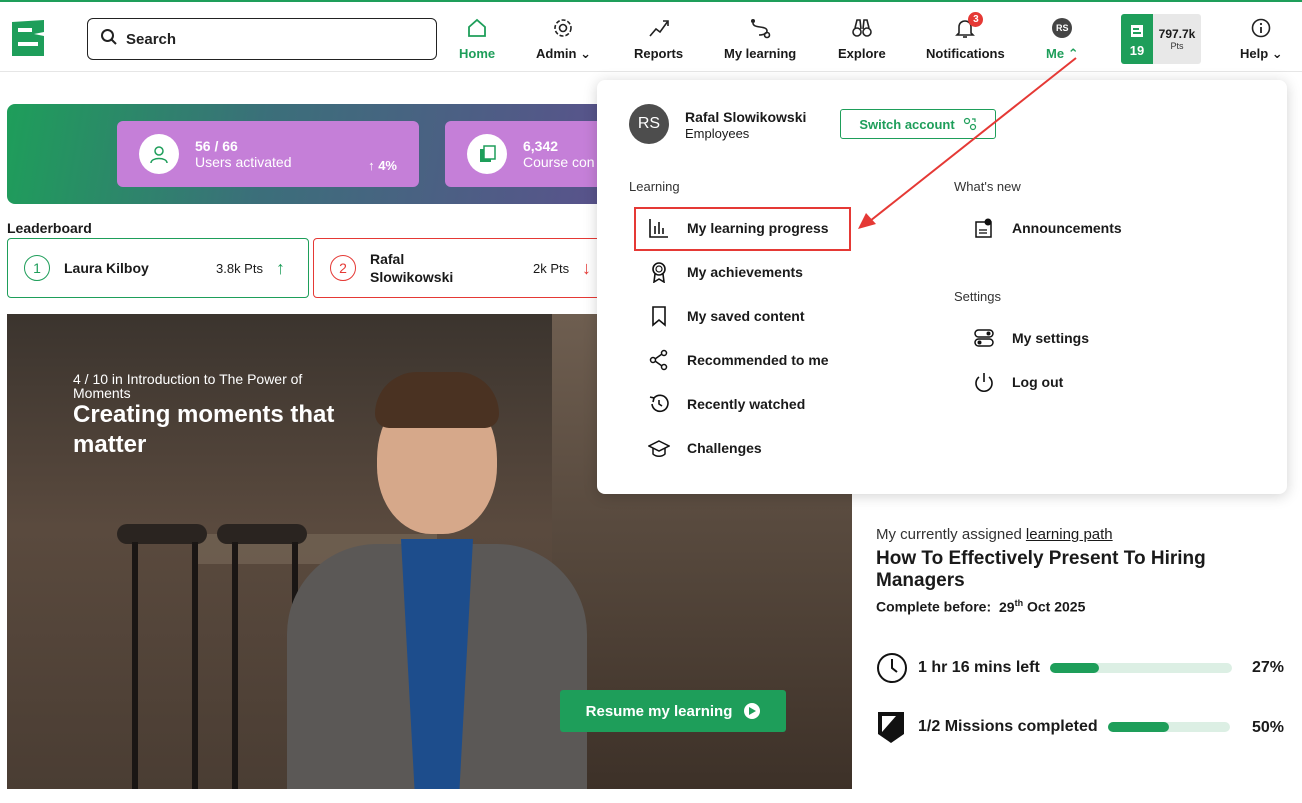 Image resolution: width=1302 pixels, height=803 pixels. I want to click on graduation-cap-icon, so click(659, 448).